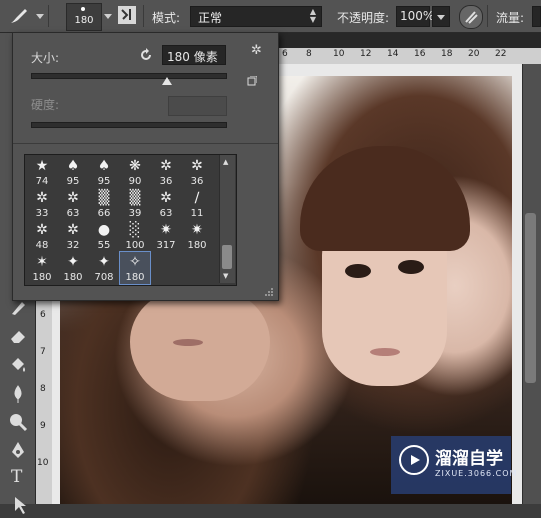  I want to click on brush-preset-item: ★ 74, so click(42, 172).